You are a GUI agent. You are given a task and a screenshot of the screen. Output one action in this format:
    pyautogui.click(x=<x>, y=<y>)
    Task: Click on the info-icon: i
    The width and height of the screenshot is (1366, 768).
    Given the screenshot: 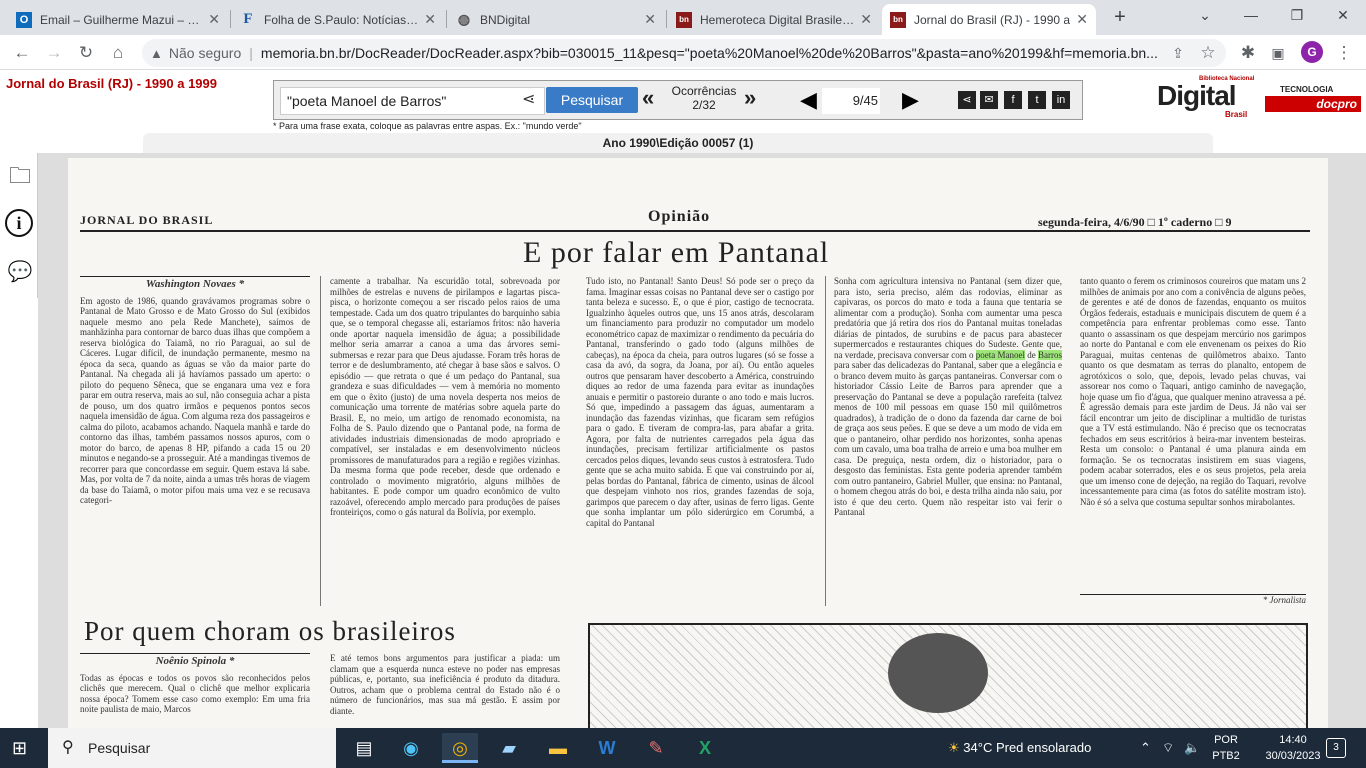 What is the action you would take?
    pyautogui.click(x=19, y=223)
    